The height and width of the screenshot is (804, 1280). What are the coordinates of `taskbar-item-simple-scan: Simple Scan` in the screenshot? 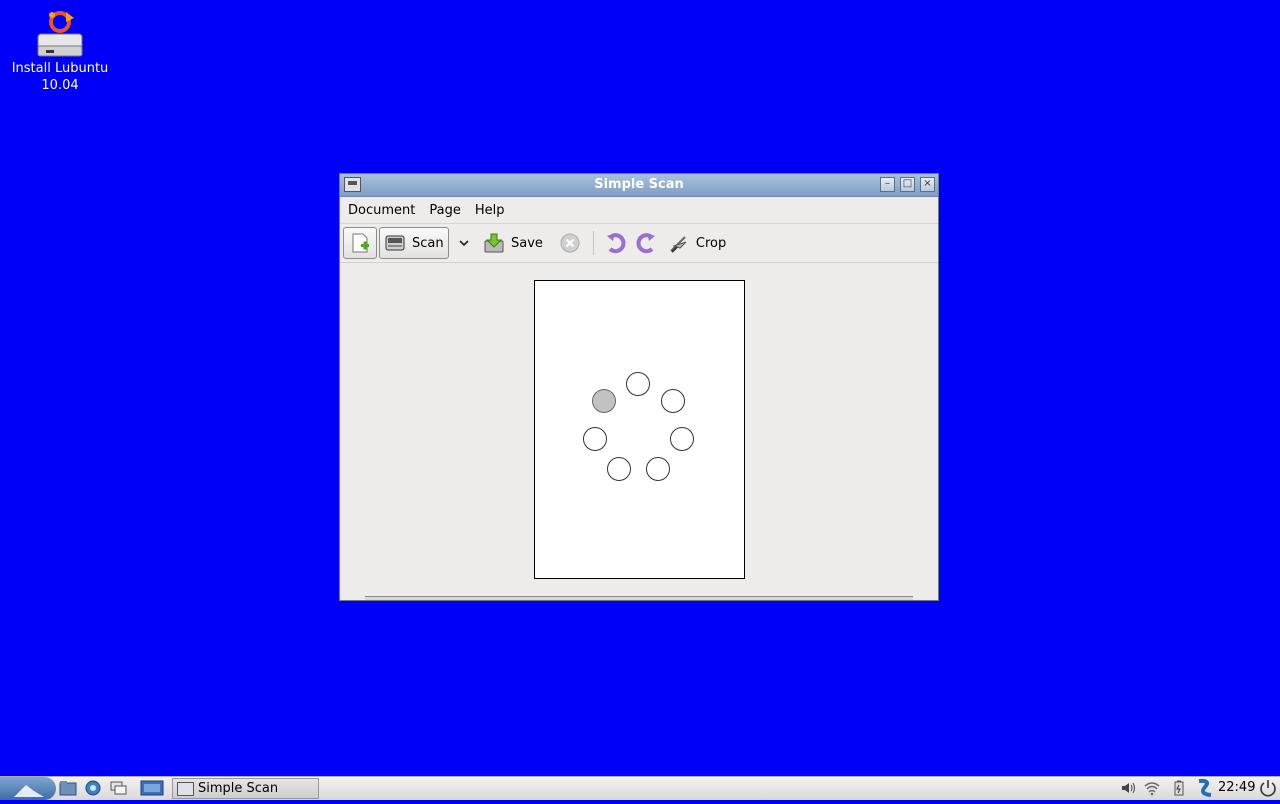 It's located at (245, 788).